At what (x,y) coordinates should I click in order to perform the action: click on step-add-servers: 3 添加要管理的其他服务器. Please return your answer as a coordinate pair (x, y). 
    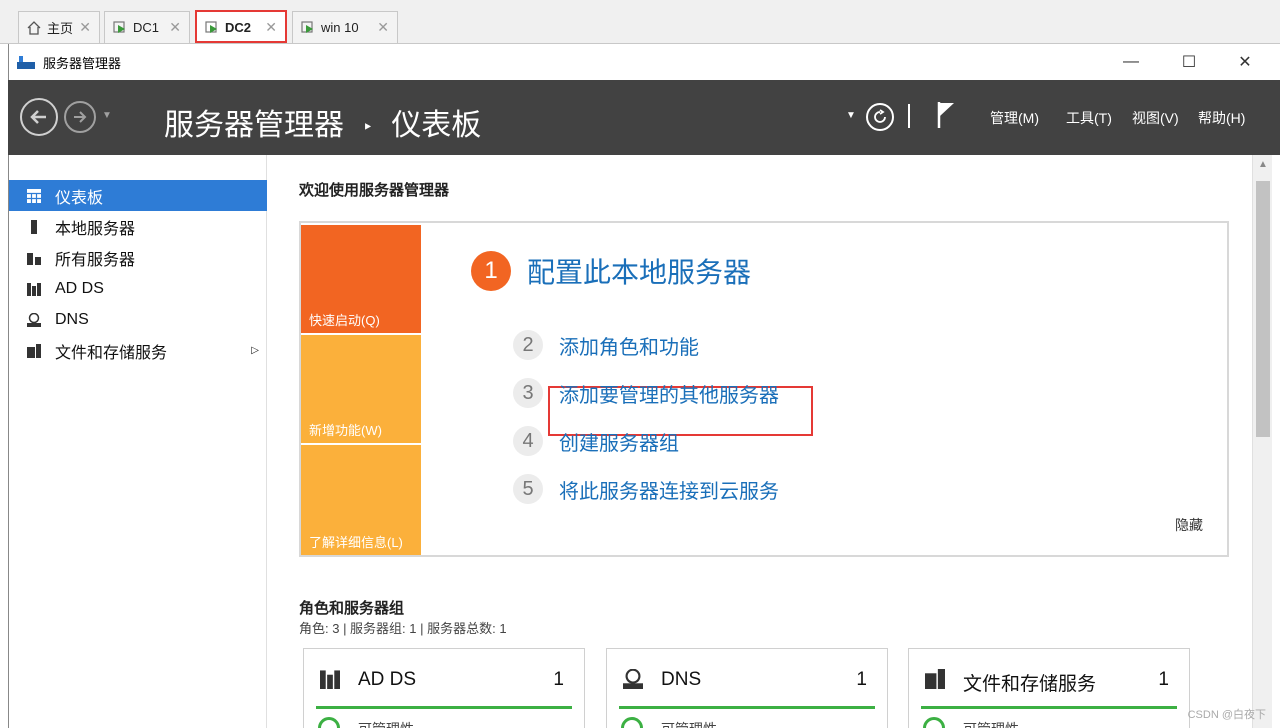
    Looking at the image, I should click on (646, 393).